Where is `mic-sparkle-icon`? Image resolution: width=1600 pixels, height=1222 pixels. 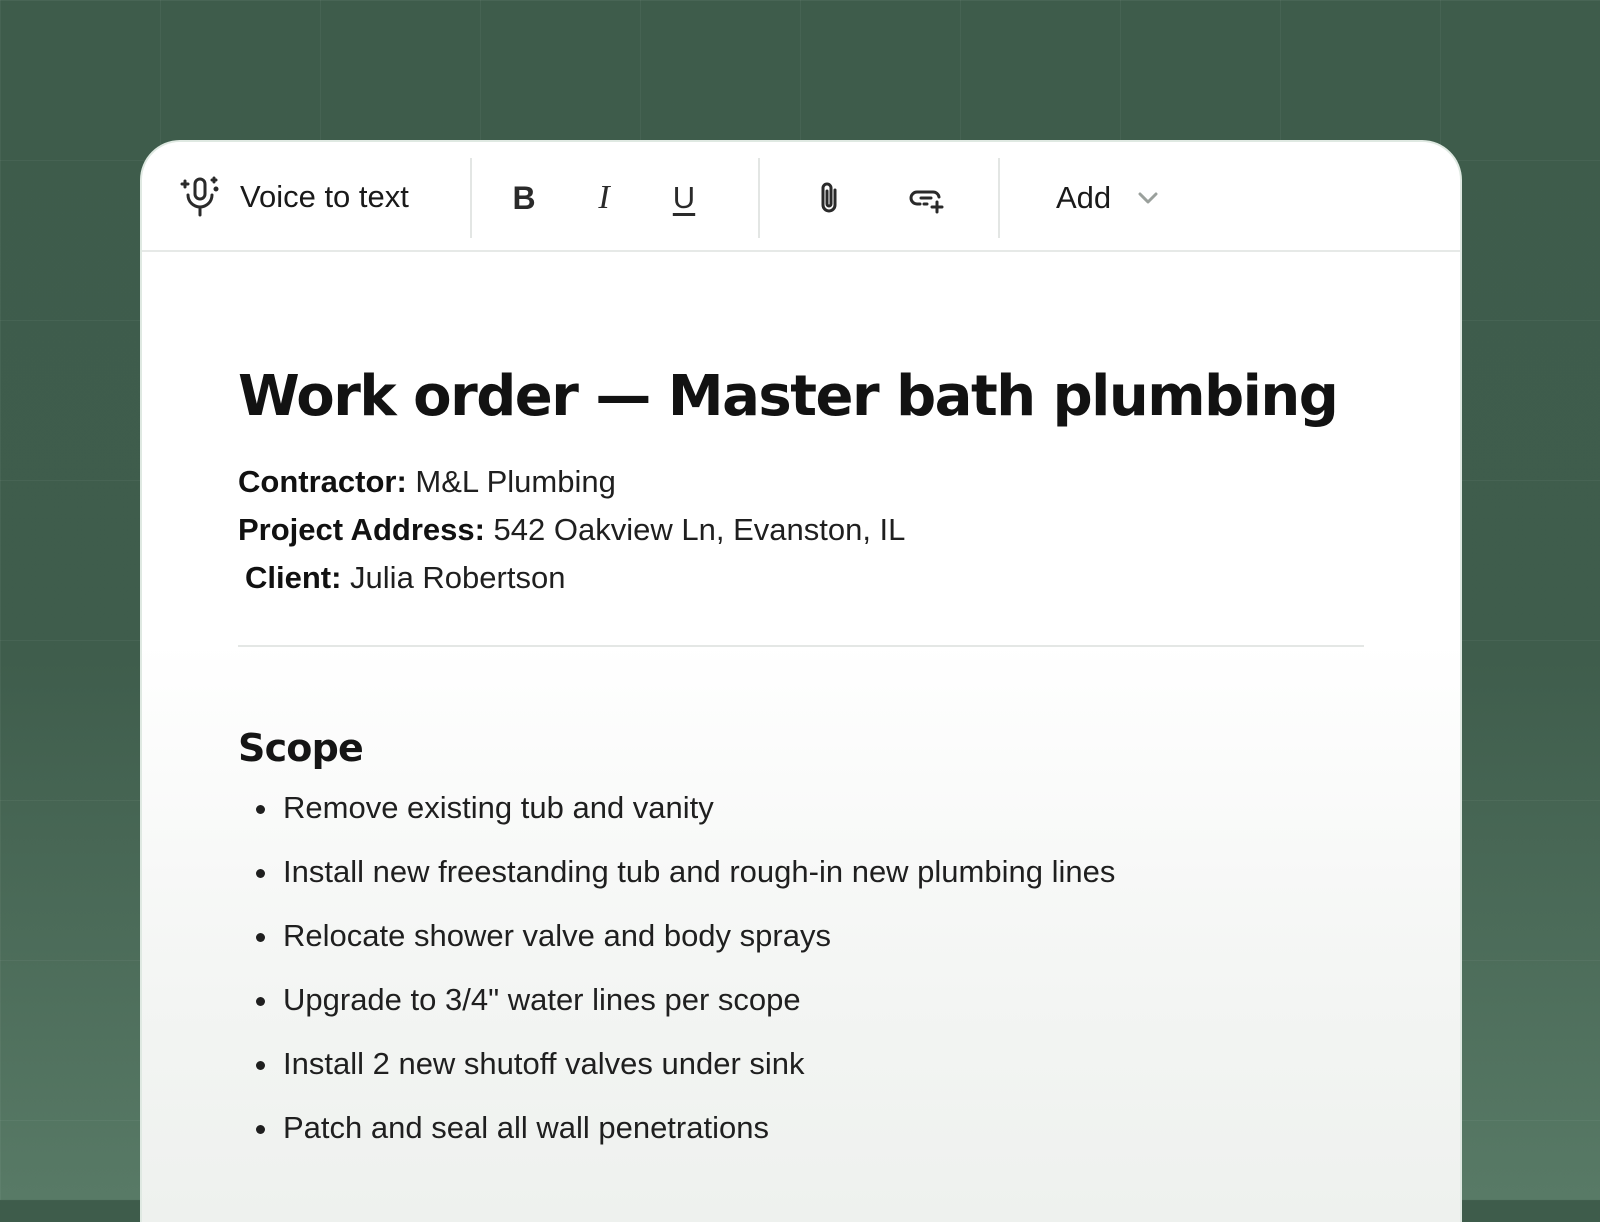 mic-sparkle-icon is located at coordinates (199, 196).